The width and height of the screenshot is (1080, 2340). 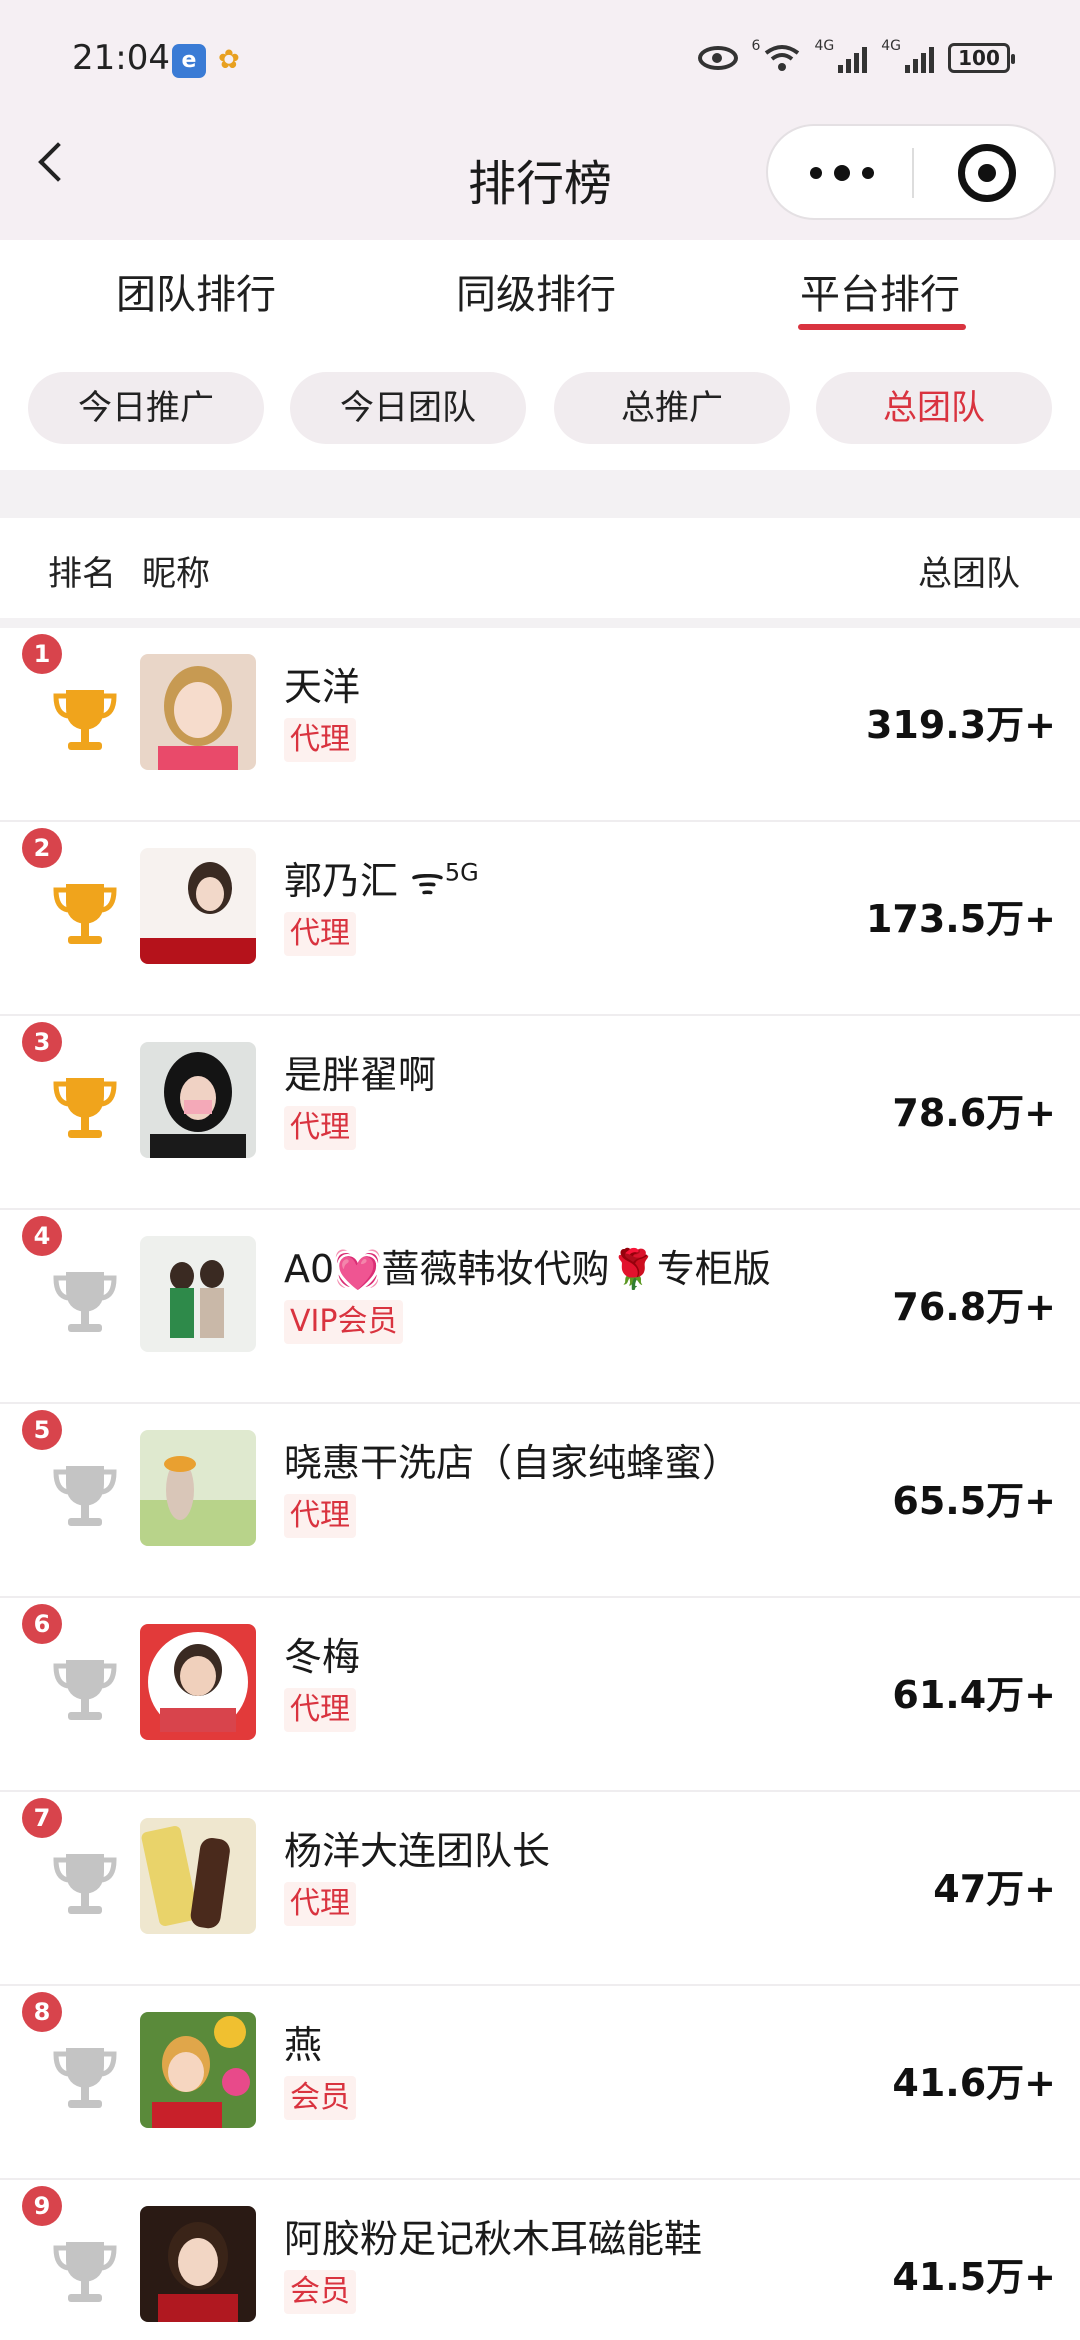 I want to click on list-item: 1 天洋 代理 319.3万+, so click(x=540, y=725).